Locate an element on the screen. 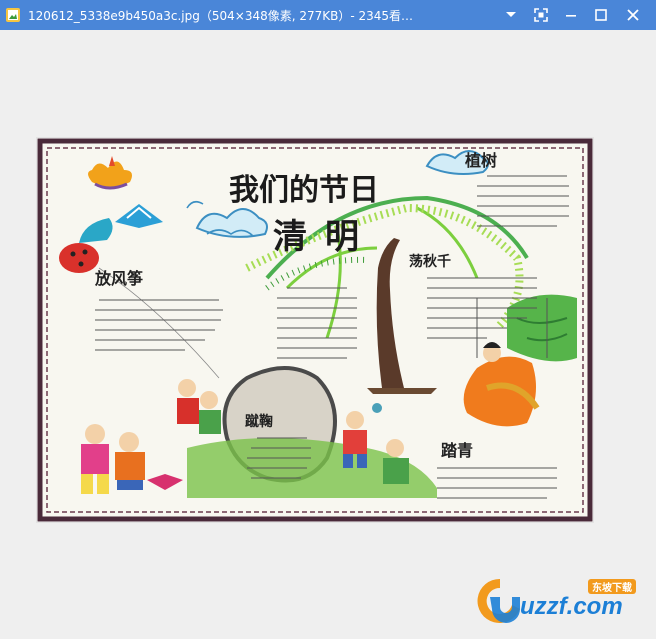 This screenshot has height=639, width=656. section-swing: 荡秋千 is located at coordinates (430, 261).